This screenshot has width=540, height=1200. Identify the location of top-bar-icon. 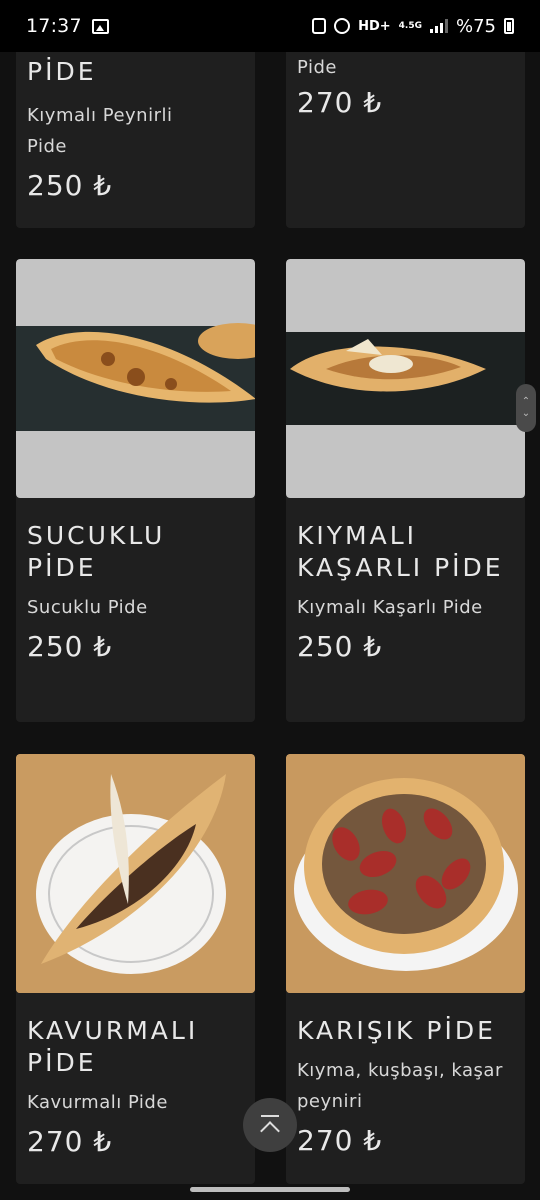
(270, 1116).